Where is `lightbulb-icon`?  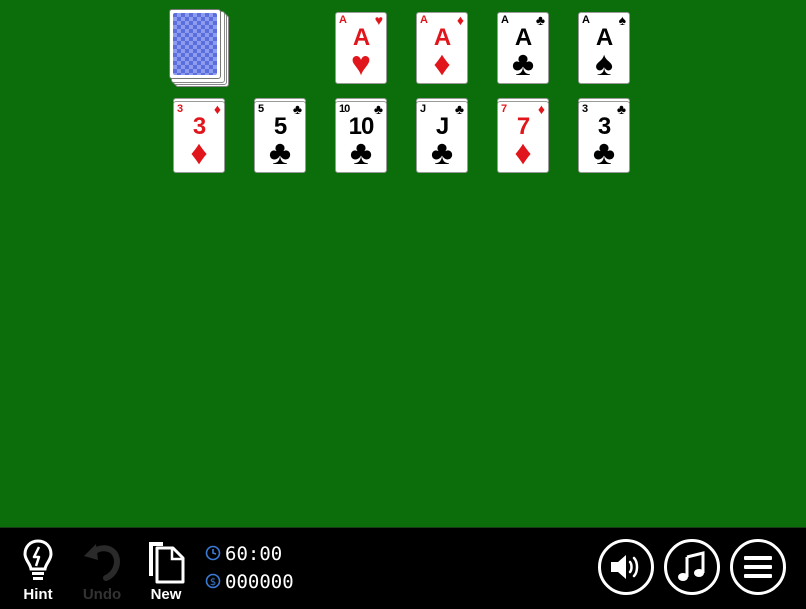 lightbulb-icon is located at coordinates (38, 559).